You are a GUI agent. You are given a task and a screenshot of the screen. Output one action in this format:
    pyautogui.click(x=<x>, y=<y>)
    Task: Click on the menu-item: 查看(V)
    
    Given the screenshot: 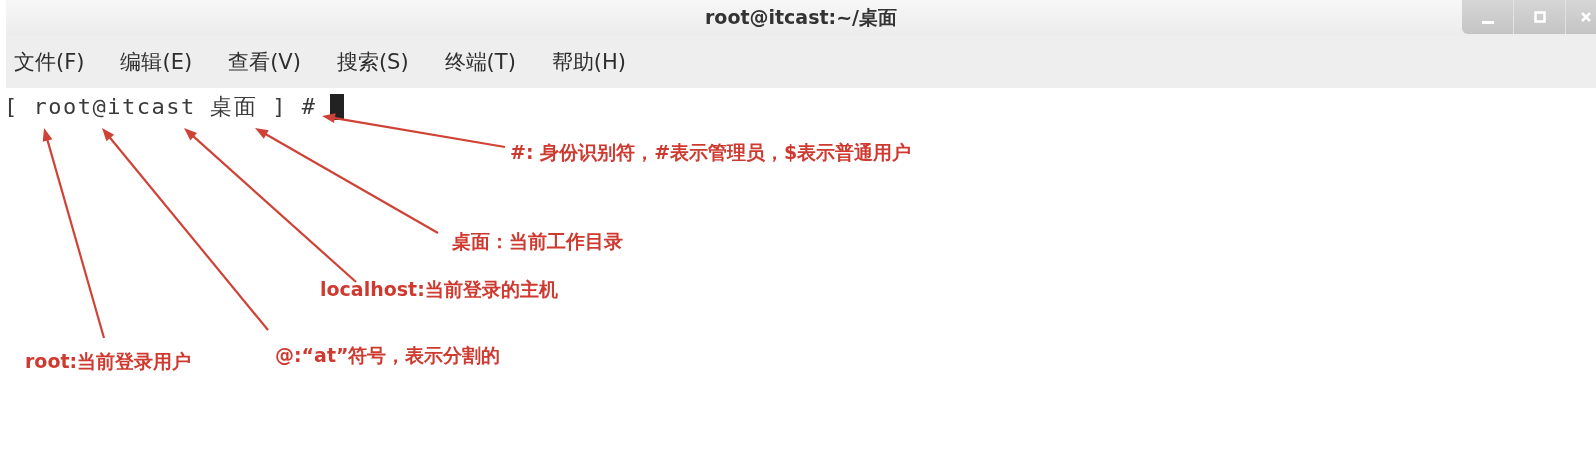 What is the action you would take?
    pyautogui.click(x=264, y=62)
    